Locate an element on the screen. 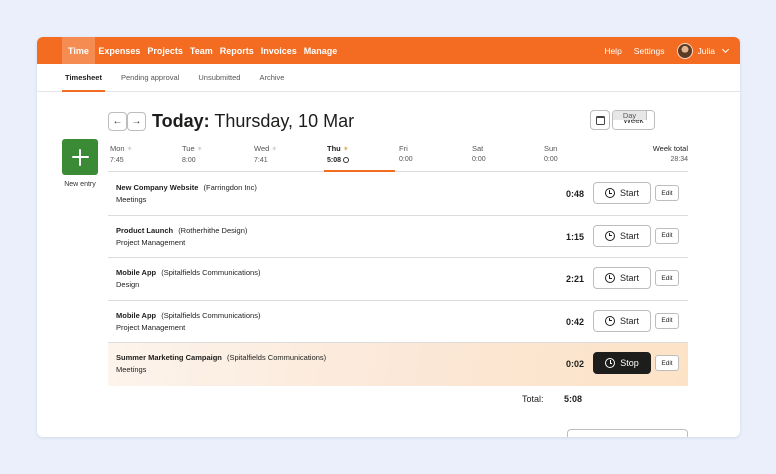 Image resolution: width=776 pixels, height=474 pixels. chevron-down-icon is located at coordinates (725, 49).